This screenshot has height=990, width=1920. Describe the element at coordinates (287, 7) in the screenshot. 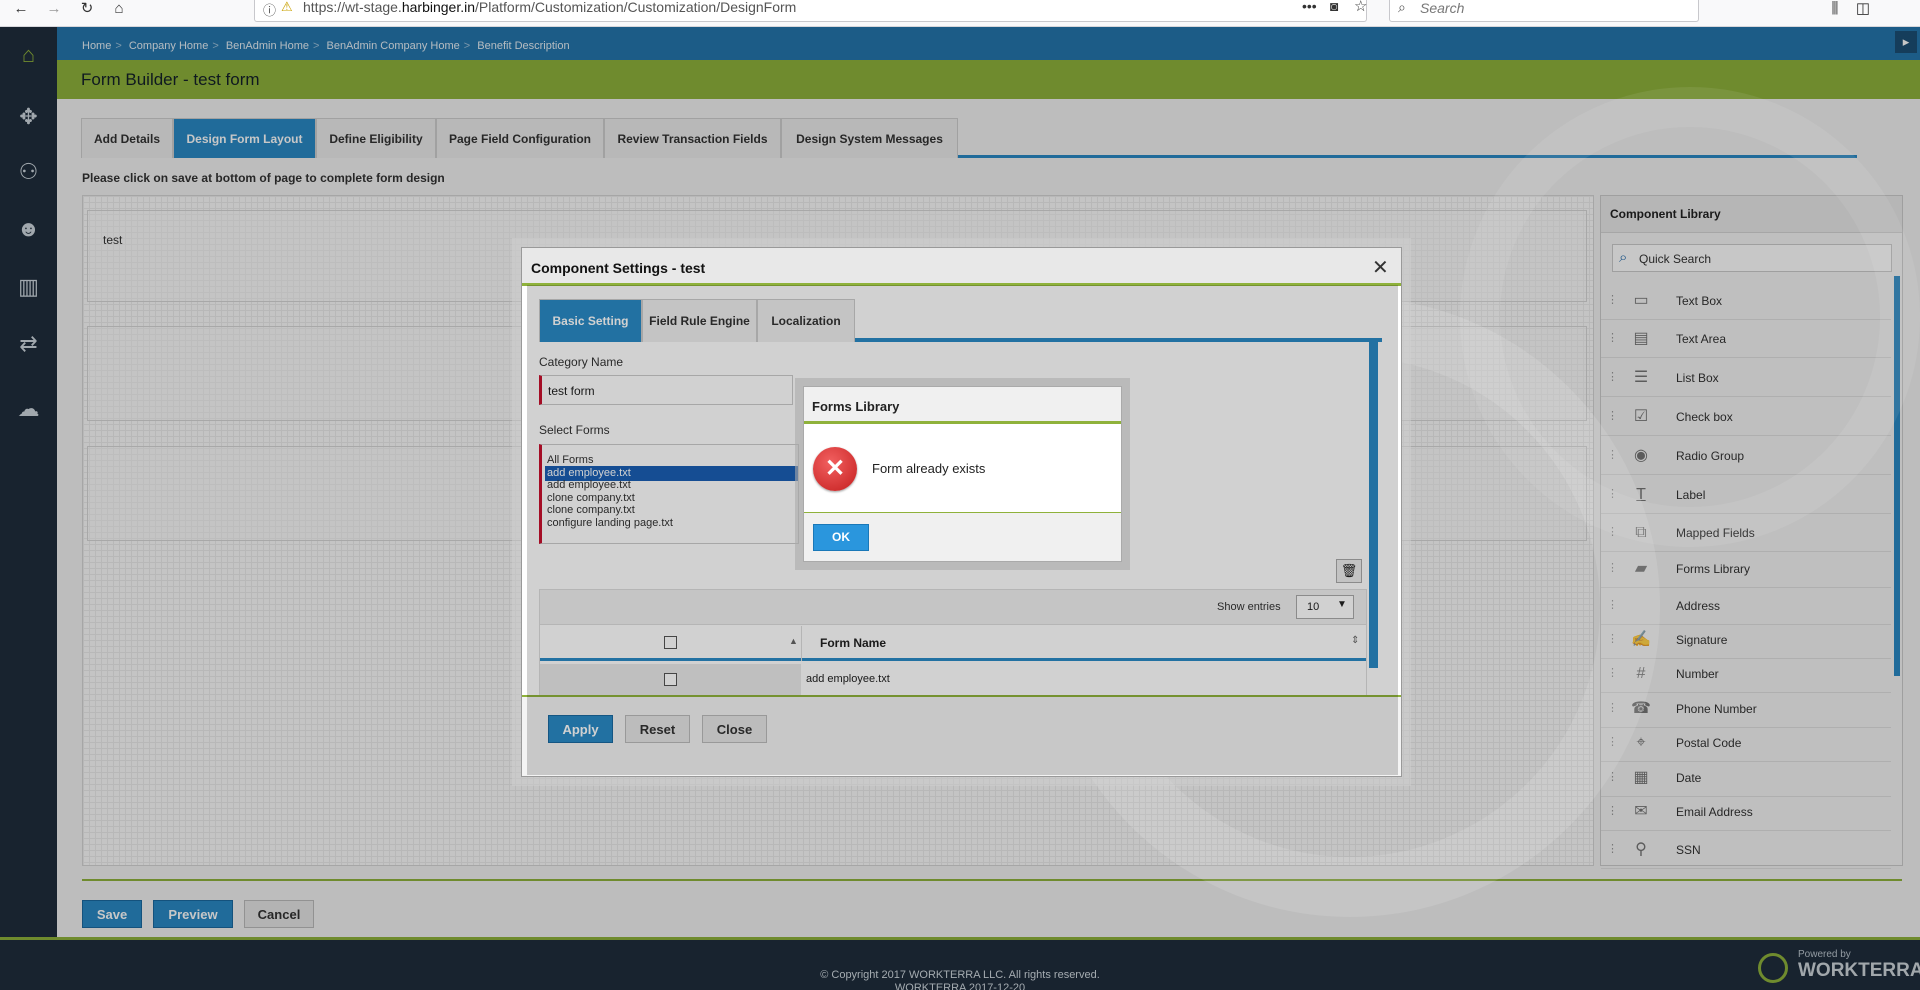

I see `lock-warning-icon: ⚠` at that location.